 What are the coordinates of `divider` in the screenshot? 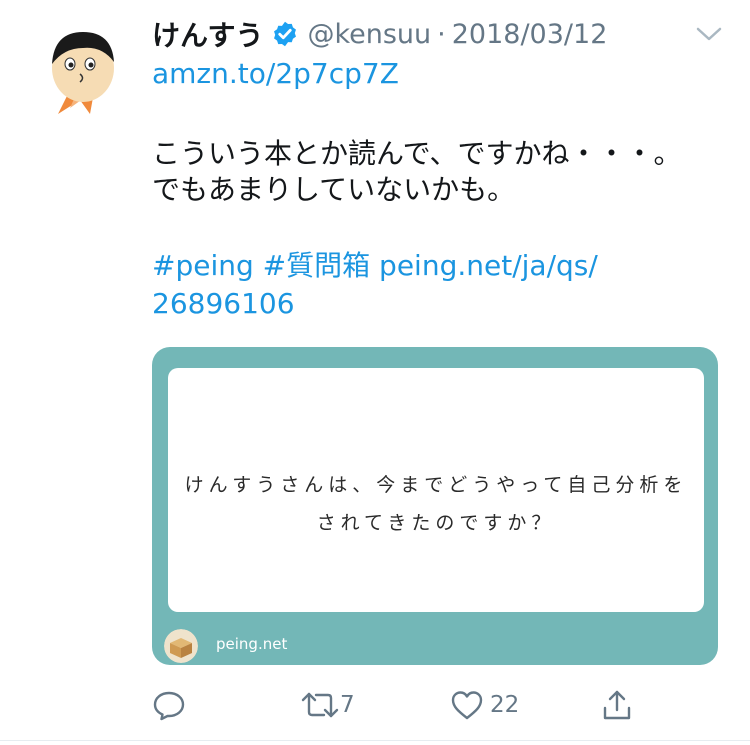 It's located at (375, 740).